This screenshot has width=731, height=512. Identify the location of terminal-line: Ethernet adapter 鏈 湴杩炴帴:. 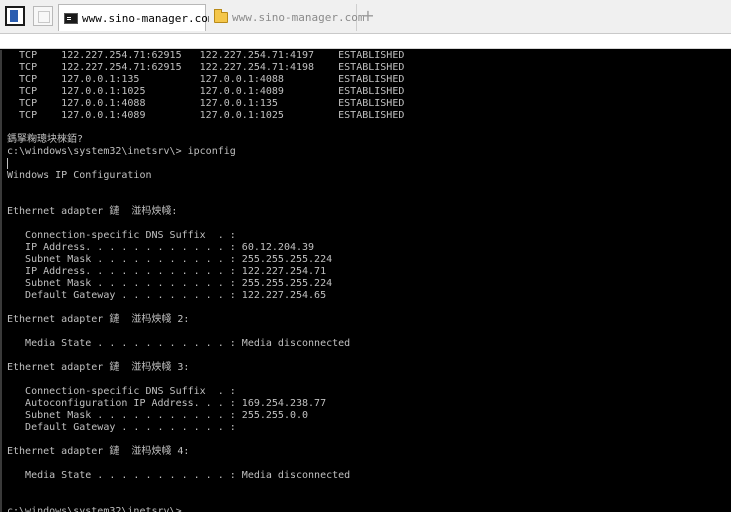
(92, 211).